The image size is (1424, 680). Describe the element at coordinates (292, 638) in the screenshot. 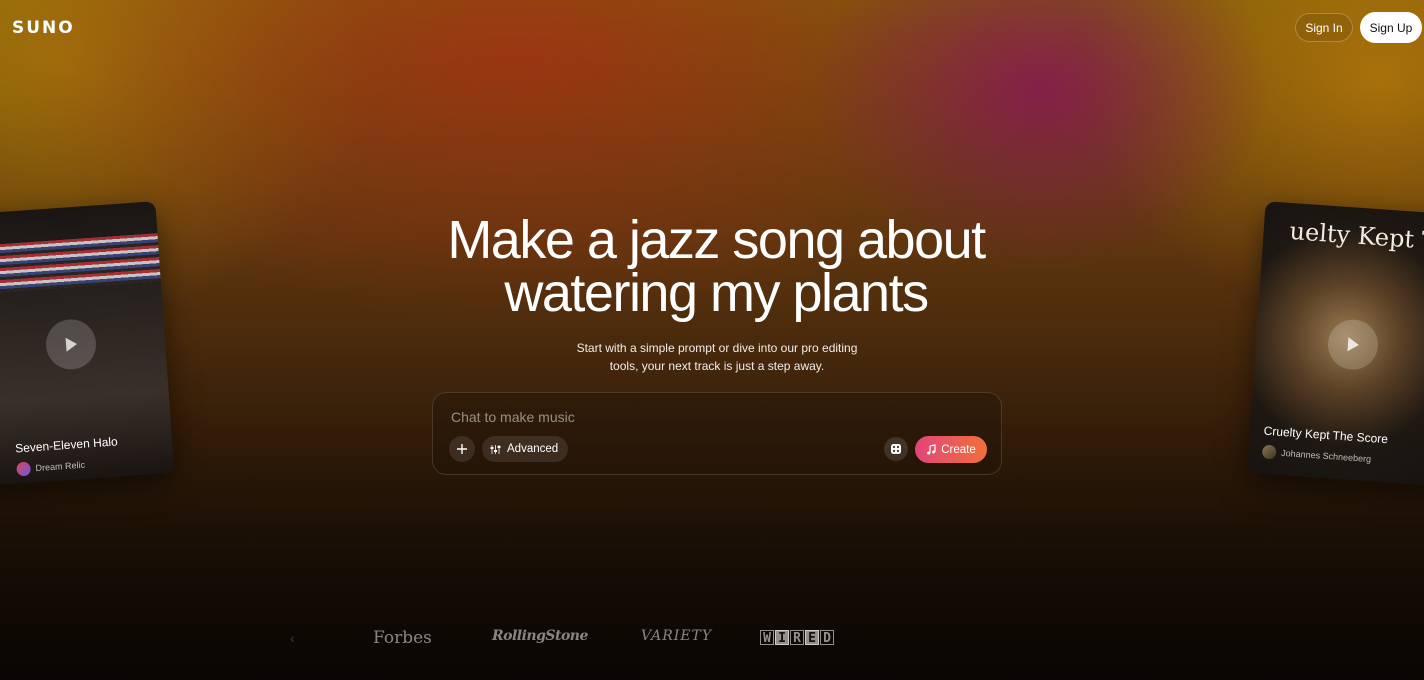

I see `press-logo-faded: ‹` at that location.